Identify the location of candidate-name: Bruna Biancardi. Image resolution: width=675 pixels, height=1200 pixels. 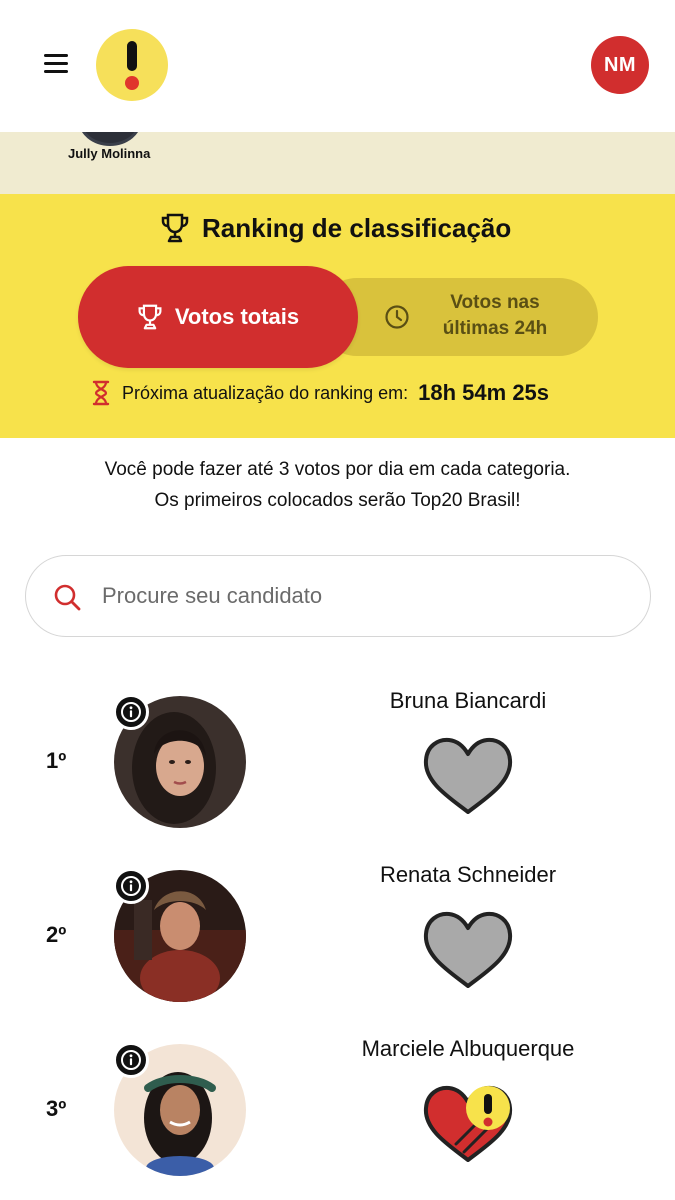
(468, 700).